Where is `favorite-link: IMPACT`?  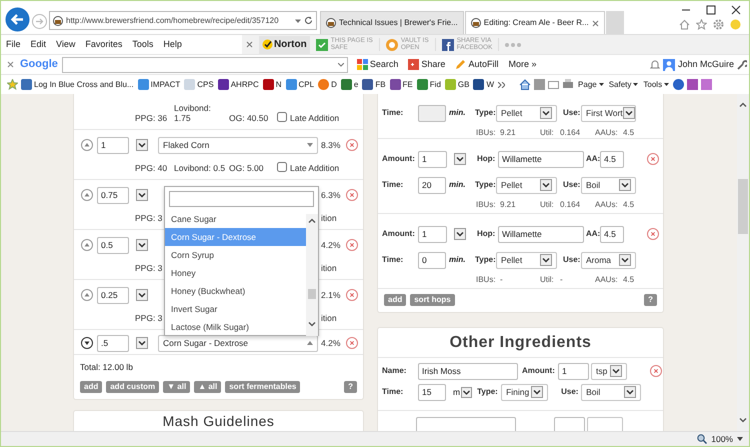
favorite-link: IMPACT is located at coordinates (160, 84).